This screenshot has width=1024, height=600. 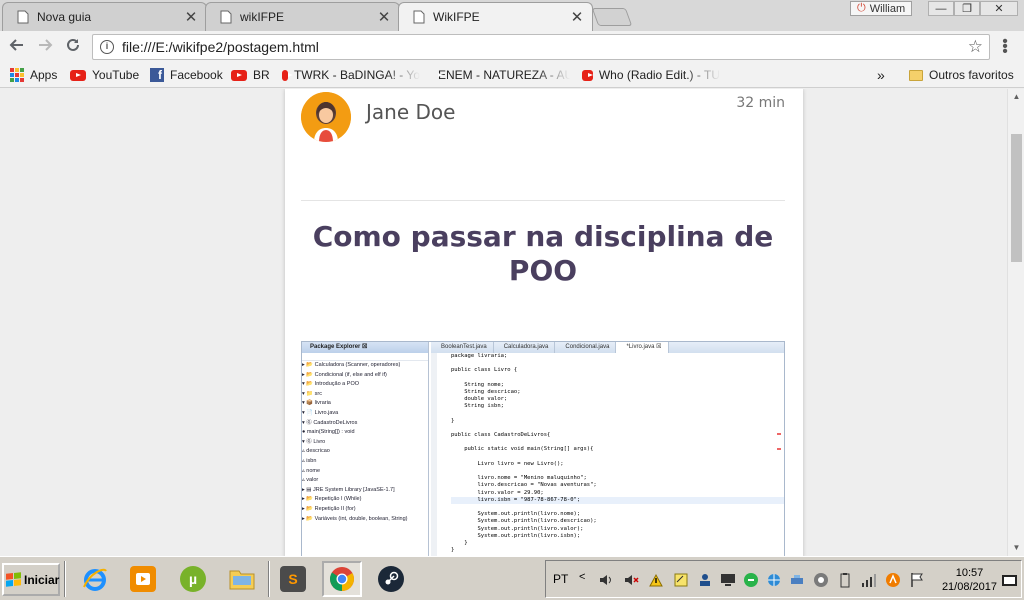 What do you see at coordinates (659, 75) in the screenshot?
I see `bookmark-label: Who (Radio Edit.) - TU` at bounding box center [659, 75].